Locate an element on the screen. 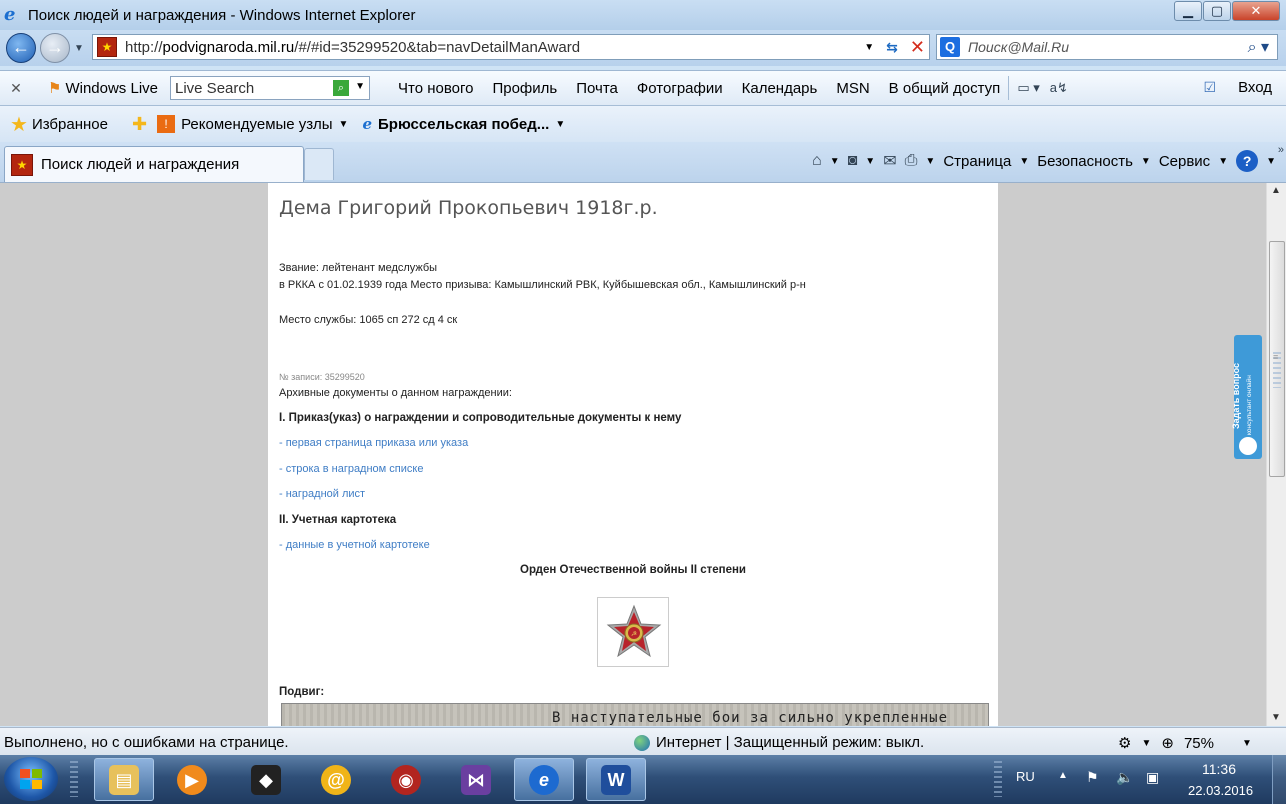 The image size is (1286, 804). live-link-profile: Профиль is located at coordinates (524, 88).